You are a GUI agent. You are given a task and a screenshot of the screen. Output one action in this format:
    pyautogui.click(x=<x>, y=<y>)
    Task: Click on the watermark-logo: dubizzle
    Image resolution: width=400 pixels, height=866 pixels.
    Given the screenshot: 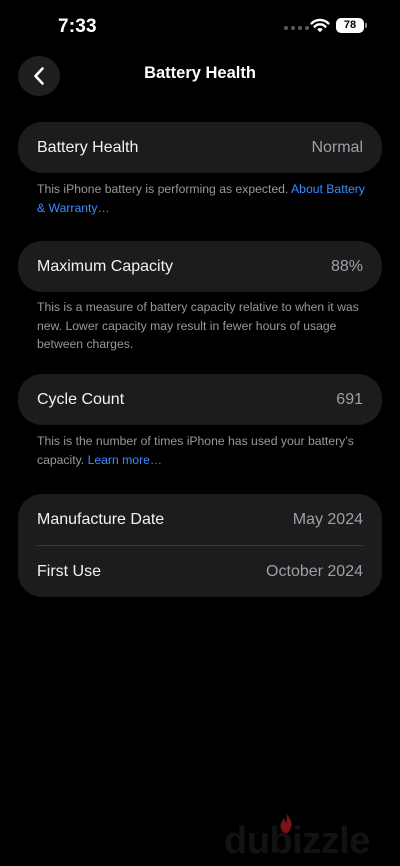 What is the action you would take?
    pyautogui.click(x=305, y=839)
    